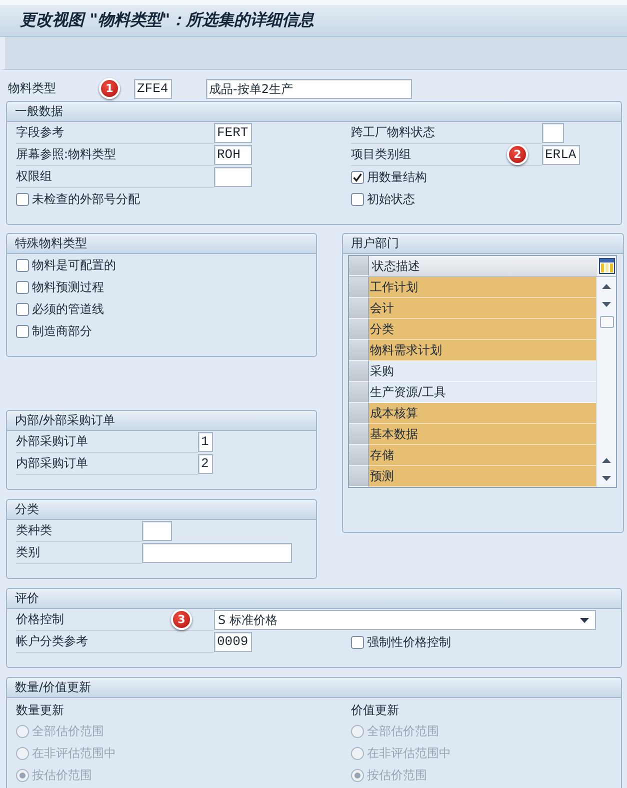 The width and height of the screenshot is (627, 788). What do you see at coordinates (517, 154) in the screenshot?
I see `step-marker: 2` at bounding box center [517, 154].